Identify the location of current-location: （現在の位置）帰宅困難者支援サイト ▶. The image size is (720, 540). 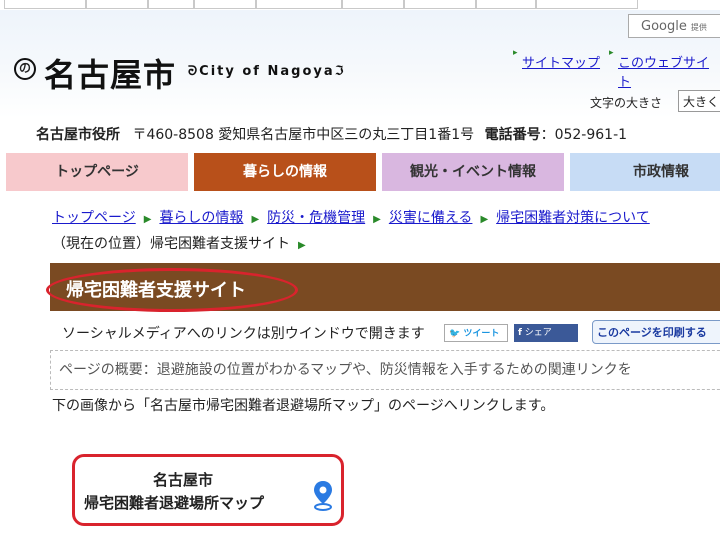
(179, 244).